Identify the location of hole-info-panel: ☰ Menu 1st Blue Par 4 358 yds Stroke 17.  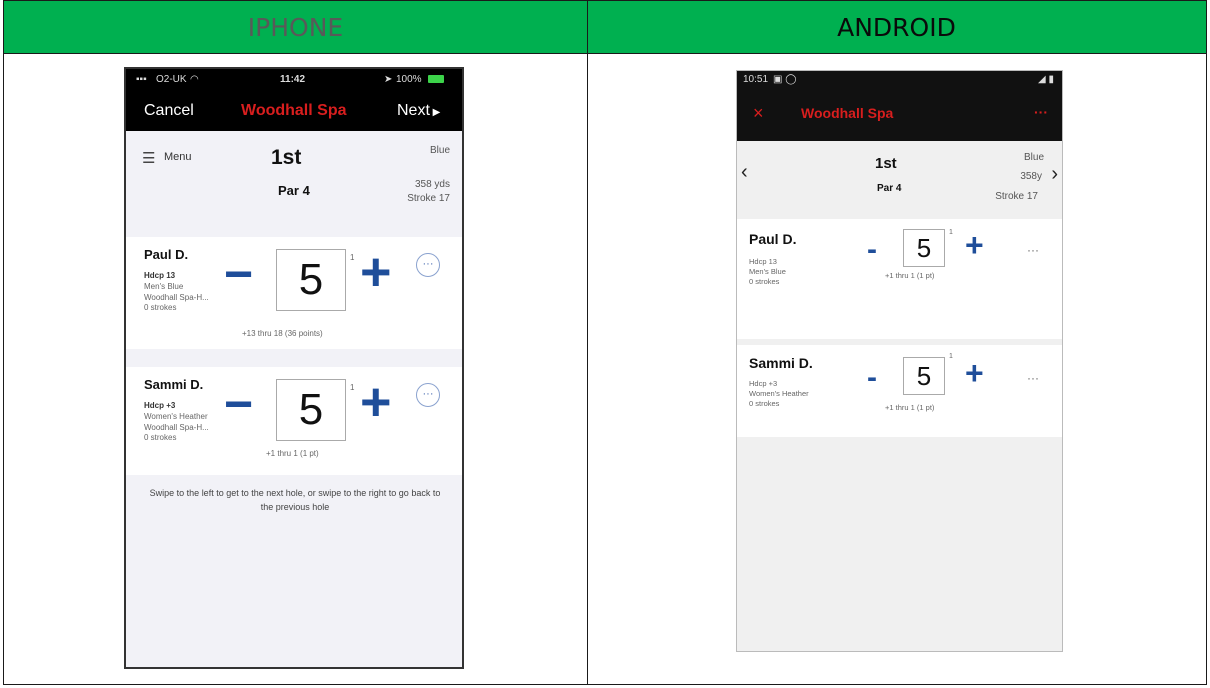
(294, 173).